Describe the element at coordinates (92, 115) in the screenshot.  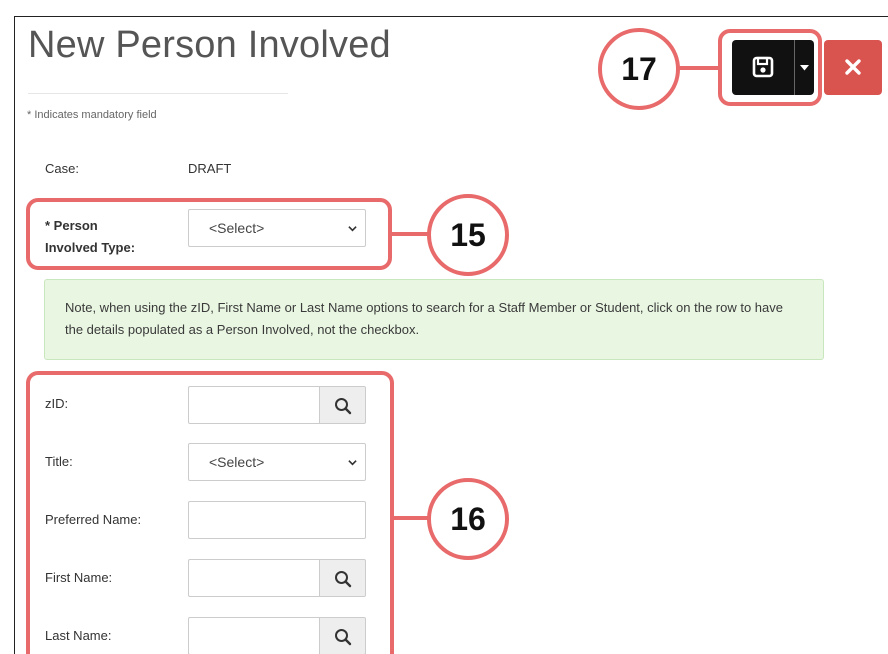
I see `mandatory-field-note: * Indicates mandatory field` at that location.